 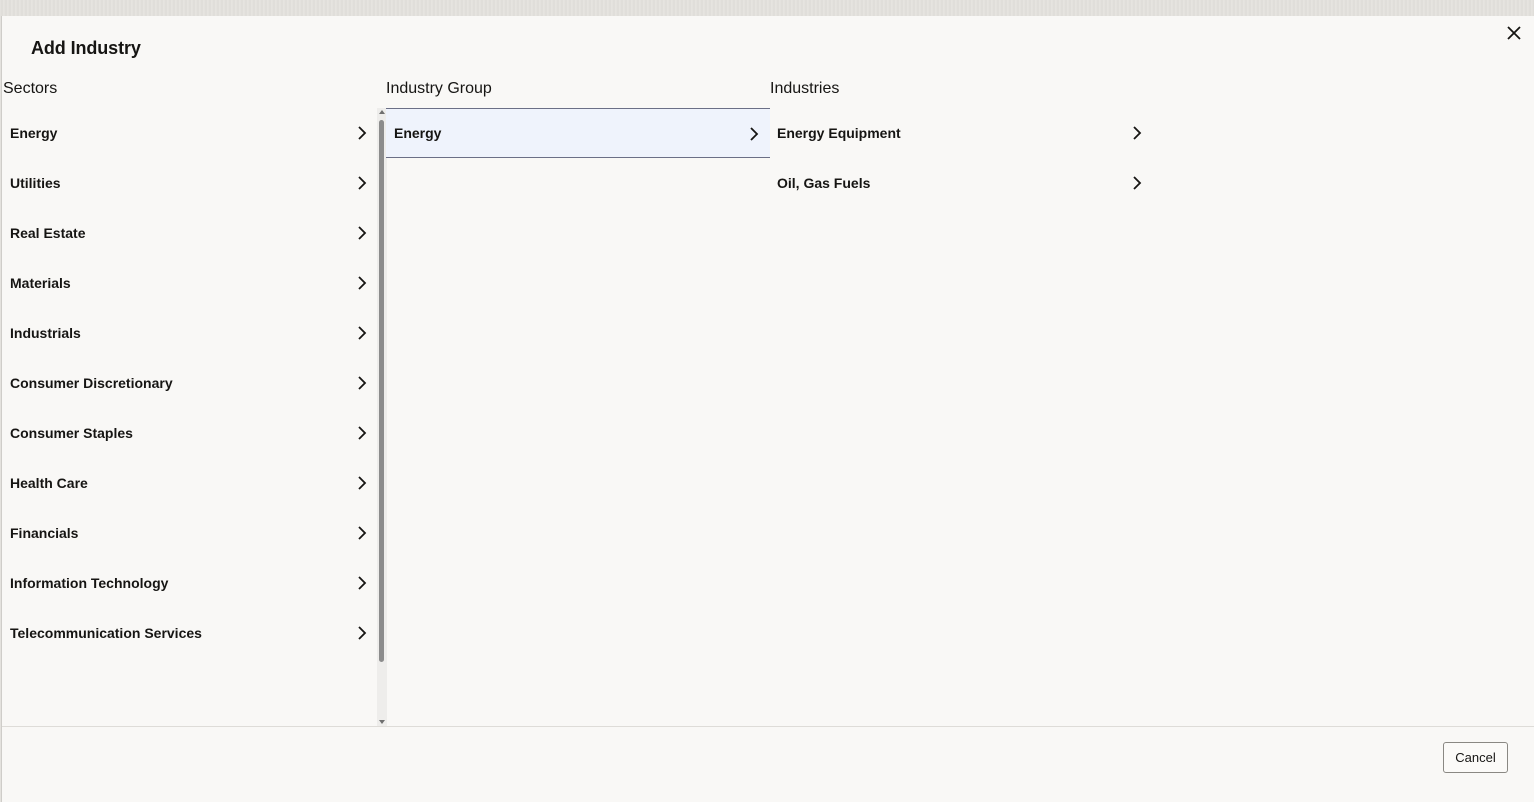 What do you see at coordinates (418, 133) in the screenshot?
I see `group-label: Energy` at bounding box center [418, 133].